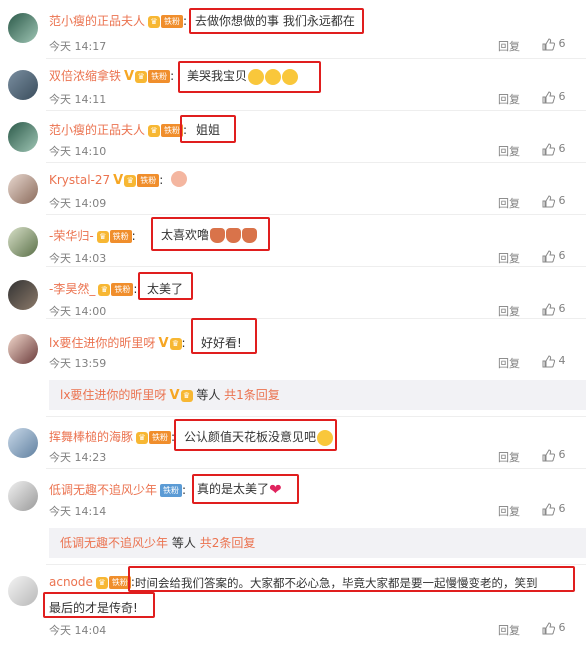 This screenshot has width=586, height=648. Describe the element at coordinates (91, 437) in the screenshot. I see `commenter-name: 挥舞棒槌的海豚` at that location.